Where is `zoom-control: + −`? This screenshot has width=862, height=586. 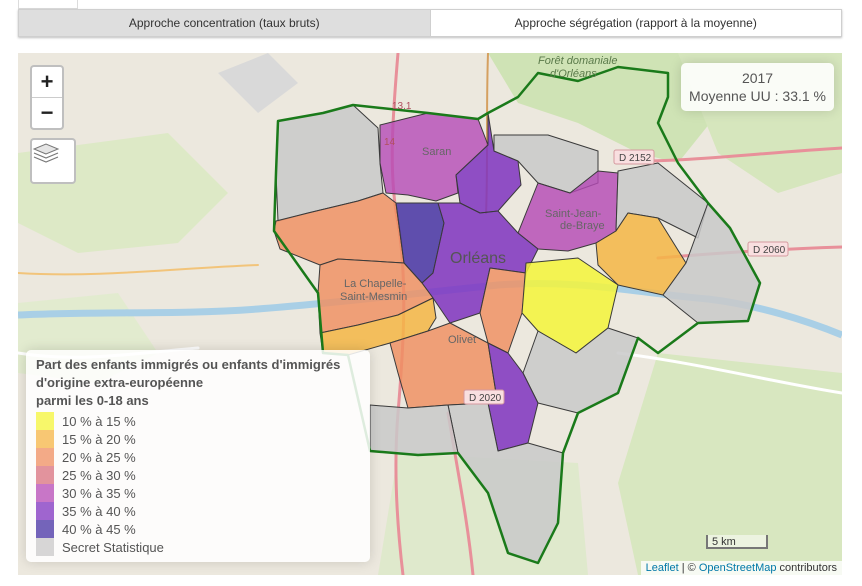 zoom-control: + − is located at coordinates (47, 97).